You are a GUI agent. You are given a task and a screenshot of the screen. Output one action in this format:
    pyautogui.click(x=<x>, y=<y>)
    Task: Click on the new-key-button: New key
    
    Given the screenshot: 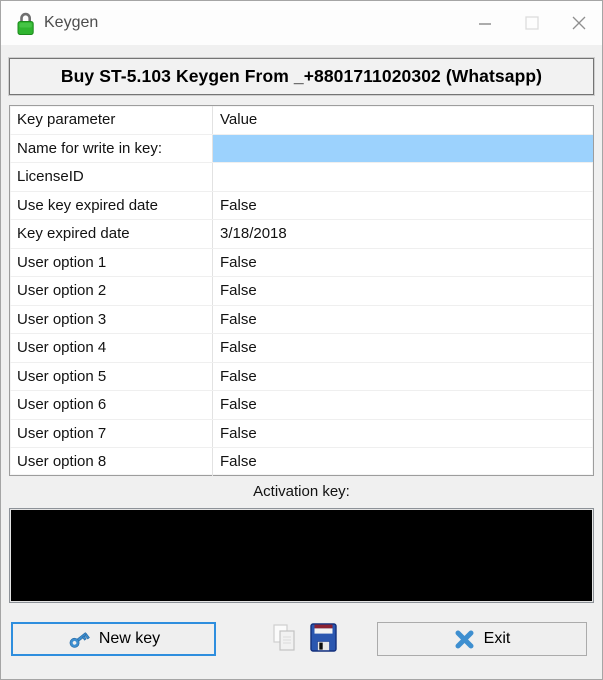 What is the action you would take?
    pyautogui.click(x=113, y=639)
    